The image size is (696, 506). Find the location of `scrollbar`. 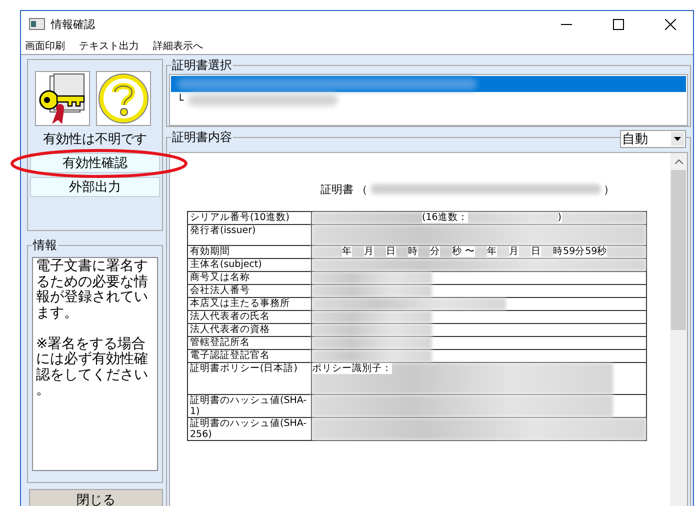

scrollbar is located at coordinates (678, 329).